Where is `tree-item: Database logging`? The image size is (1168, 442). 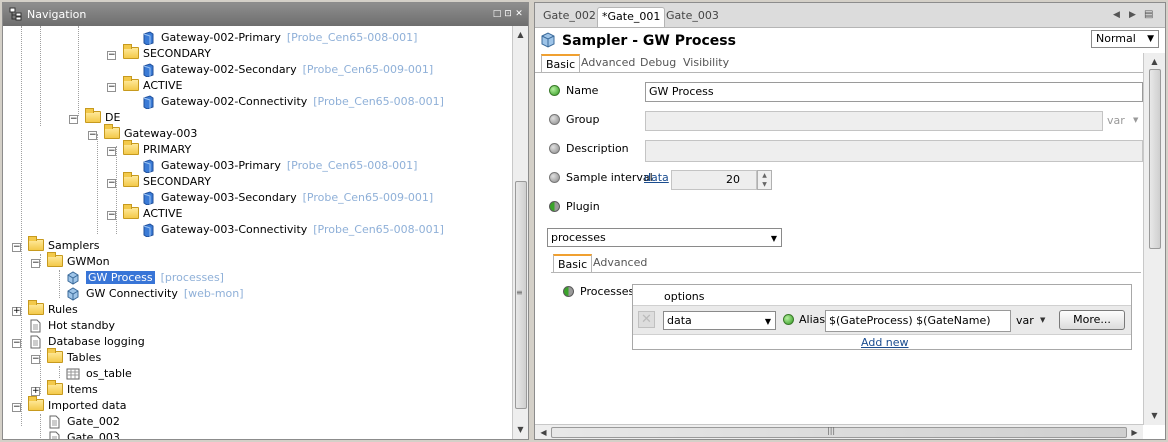 tree-item: Database logging is located at coordinates (86, 342).